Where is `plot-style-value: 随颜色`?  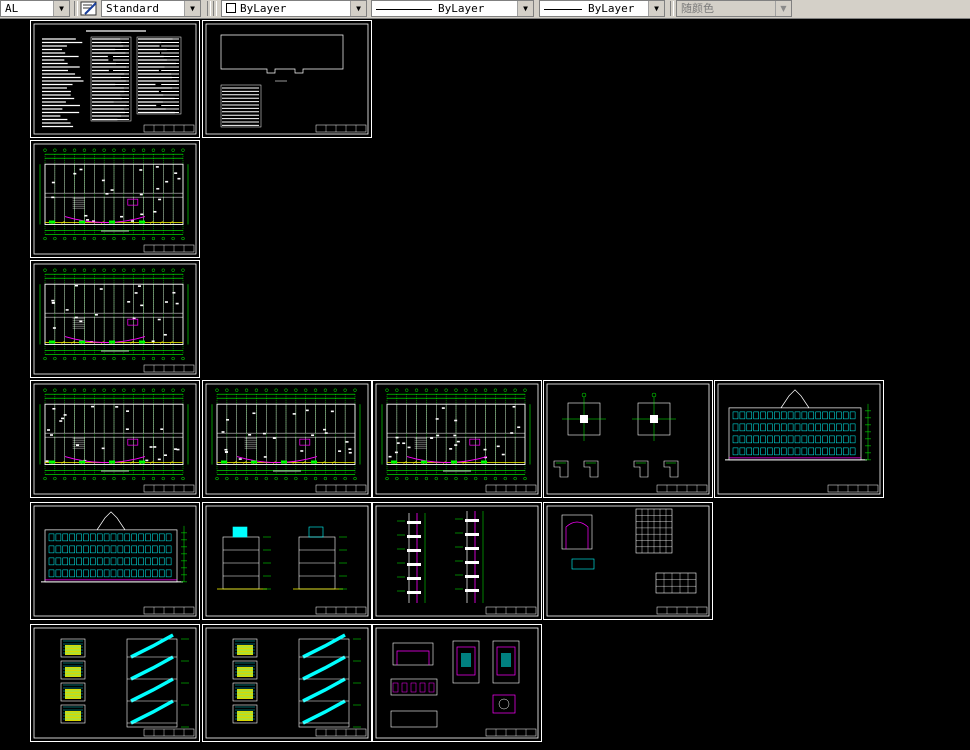 plot-style-value: 随颜色 is located at coordinates (697, 8).